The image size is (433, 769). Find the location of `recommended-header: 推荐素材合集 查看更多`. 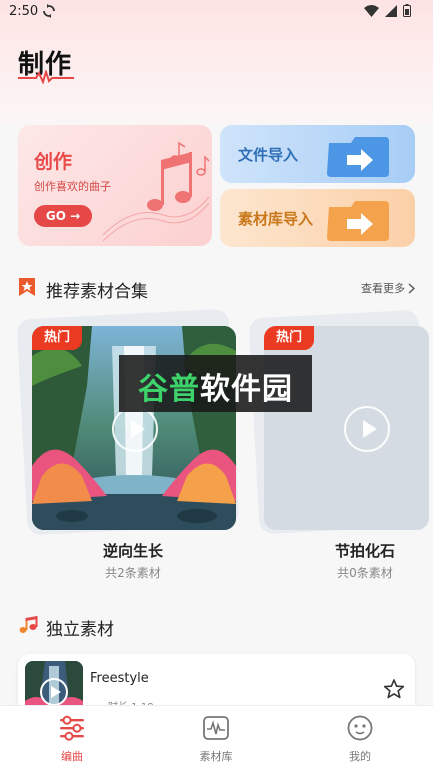

recommended-header: 推荐素材合集 查看更多 is located at coordinates (216, 289).